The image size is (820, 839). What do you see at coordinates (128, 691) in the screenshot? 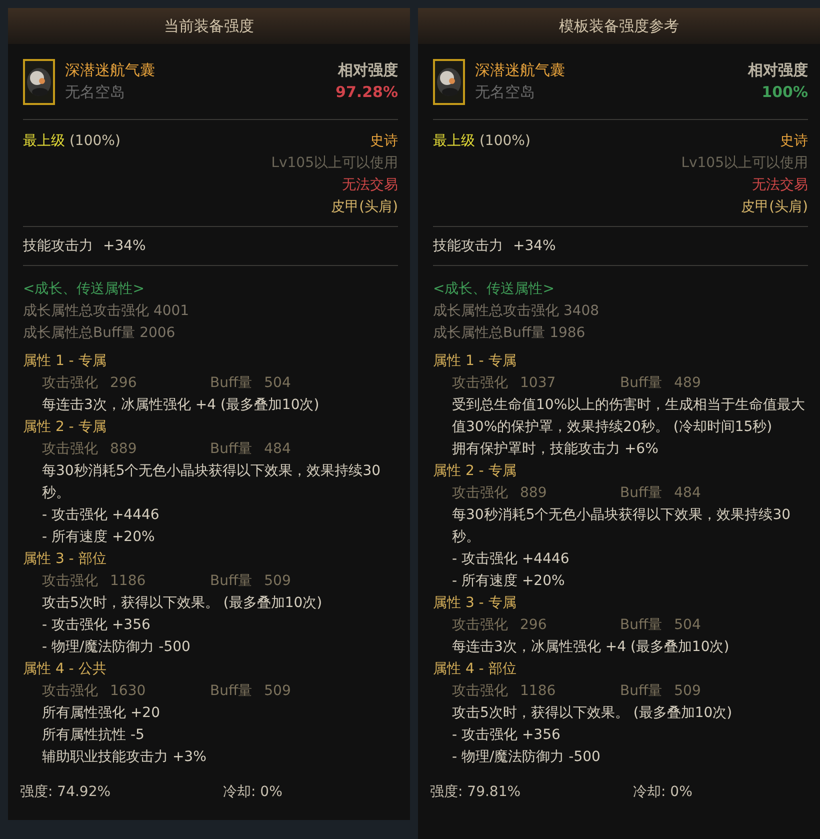
I see `stat-value: 1630` at bounding box center [128, 691].